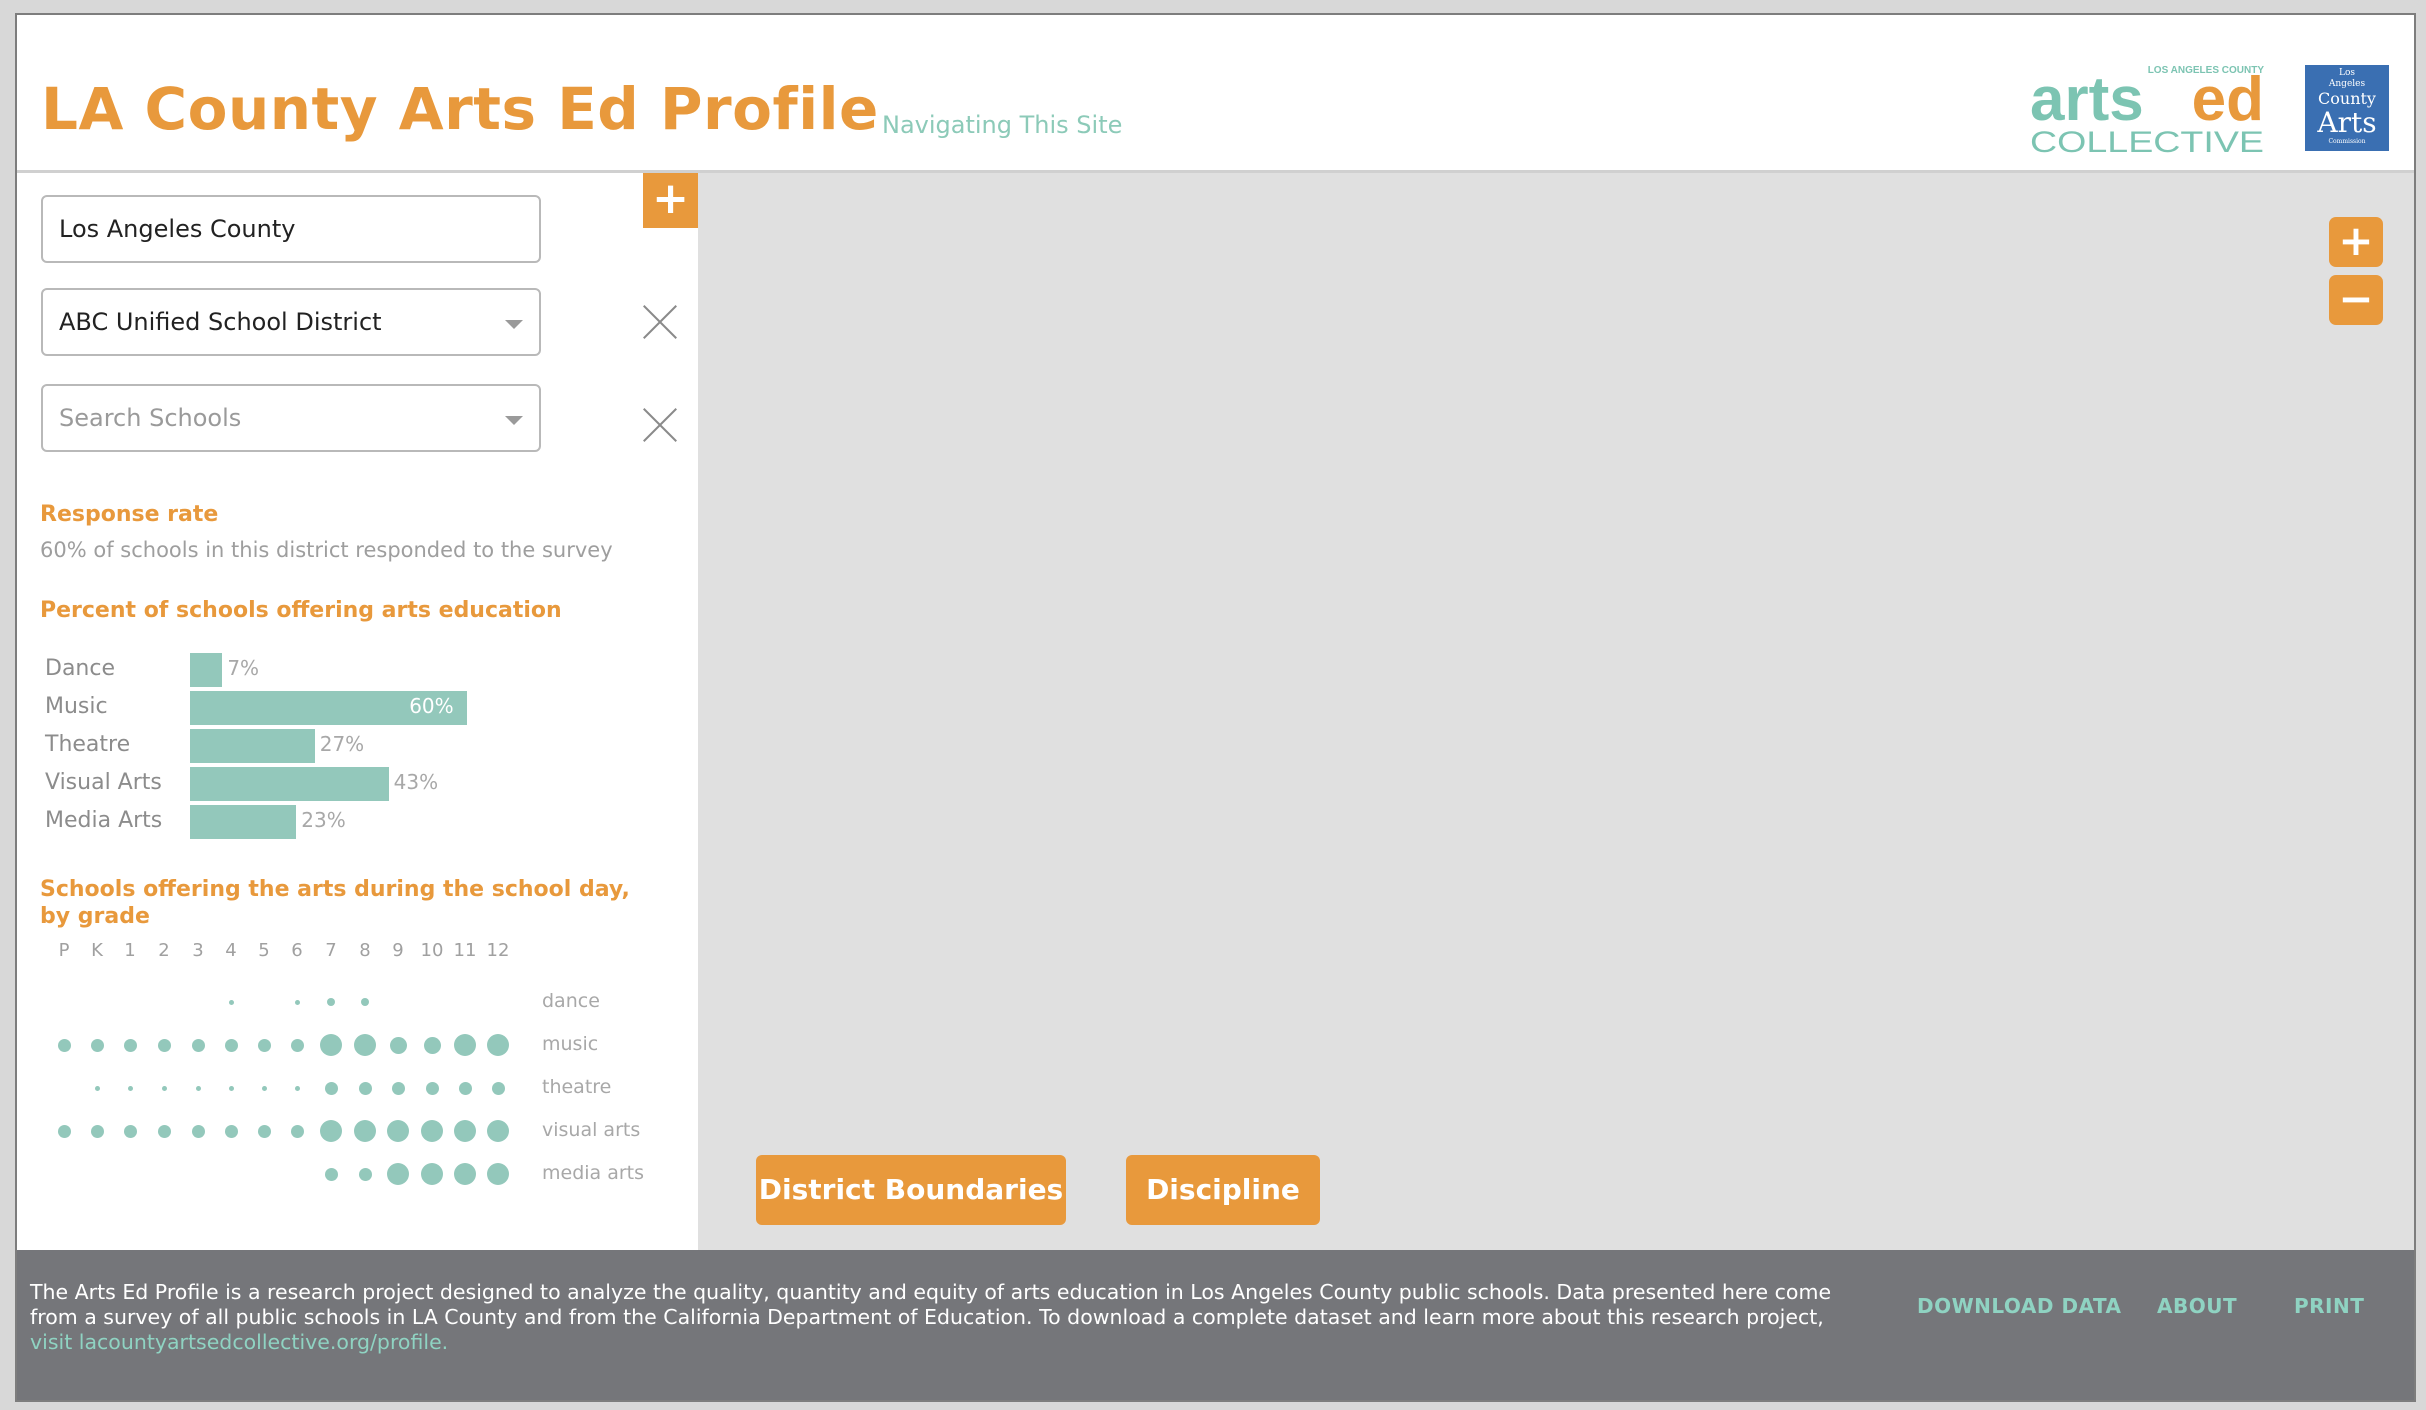  What do you see at coordinates (670, 200) in the screenshot?
I see `add-comparison-button: +` at bounding box center [670, 200].